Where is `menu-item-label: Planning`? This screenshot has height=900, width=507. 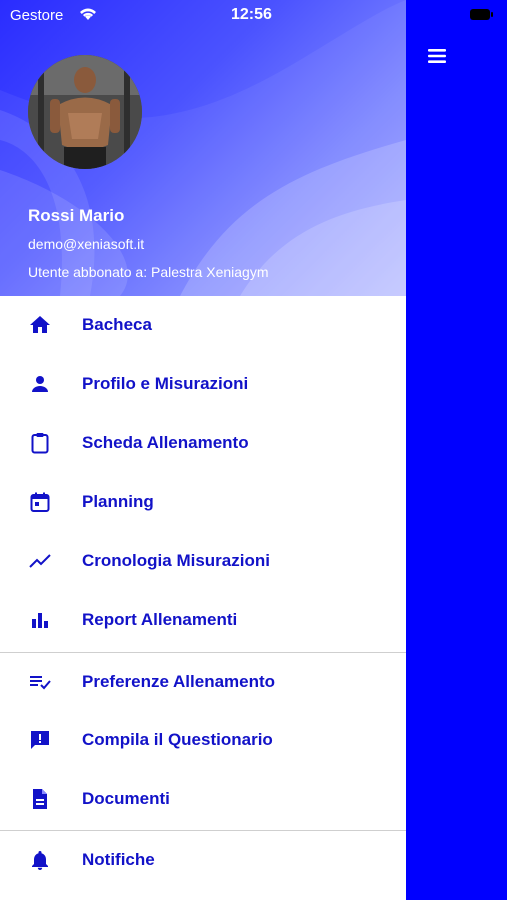
menu-item-label: Planning is located at coordinates (118, 501).